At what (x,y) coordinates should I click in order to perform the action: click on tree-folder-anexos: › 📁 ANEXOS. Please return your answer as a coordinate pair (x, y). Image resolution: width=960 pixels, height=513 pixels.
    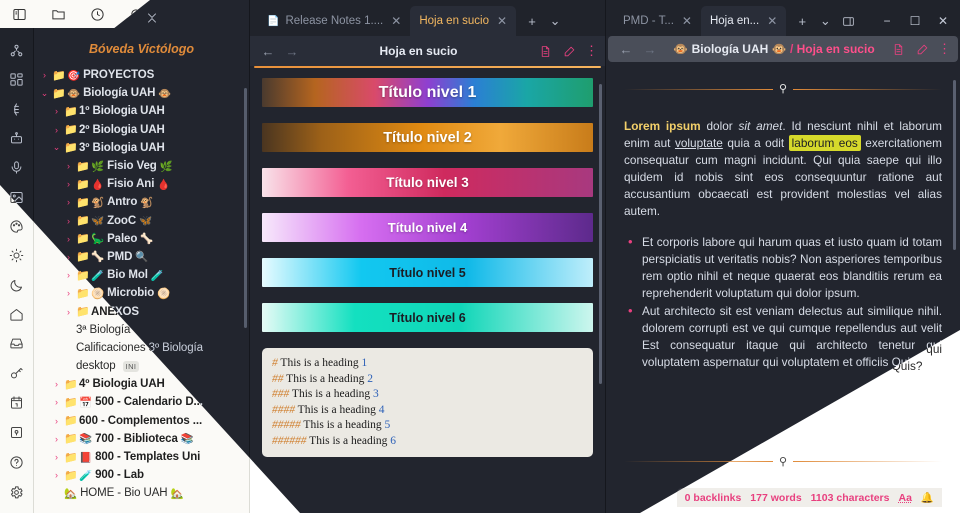
    Looking at the image, I should click on (144, 311).